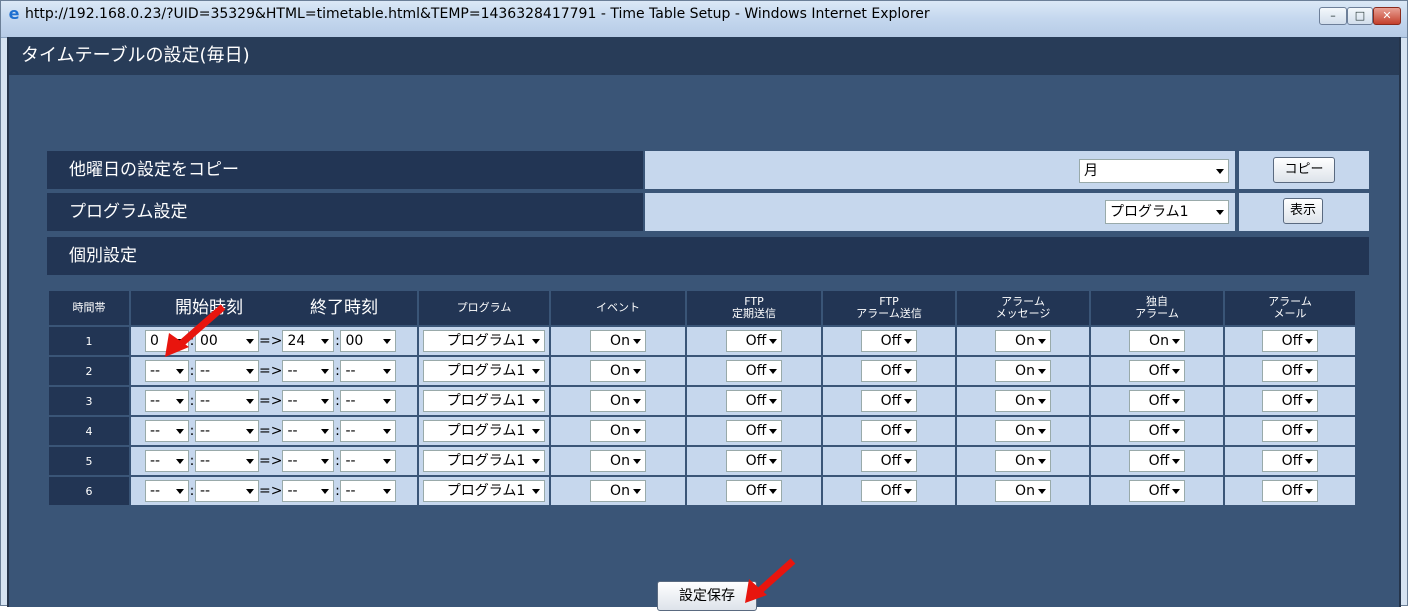 The height and width of the screenshot is (611, 1408). Describe the element at coordinates (308, 341) in the screenshot. I see `end-hour-select: 24` at that location.